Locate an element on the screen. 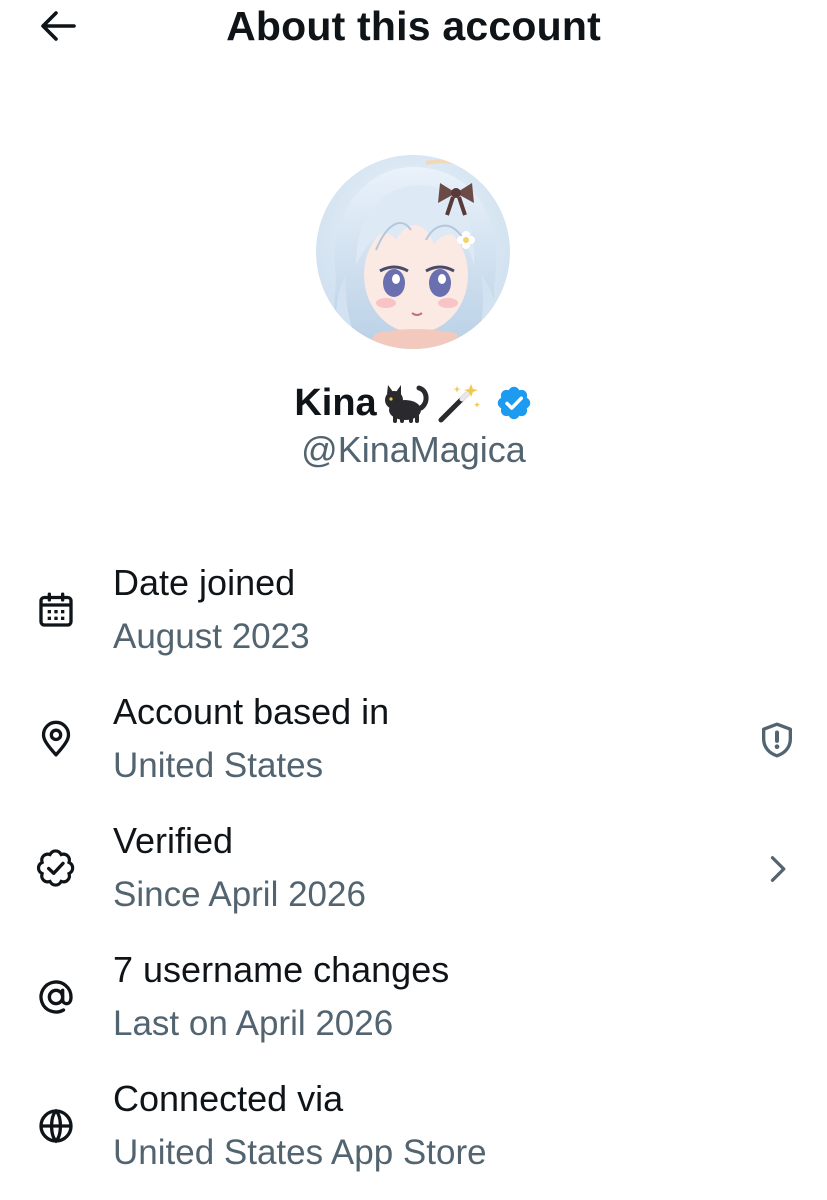 Image resolution: width=827 pixels, height=1200 pixels. info-row-verified: Verified Since April 2026 is located at coordinates (413, 877).